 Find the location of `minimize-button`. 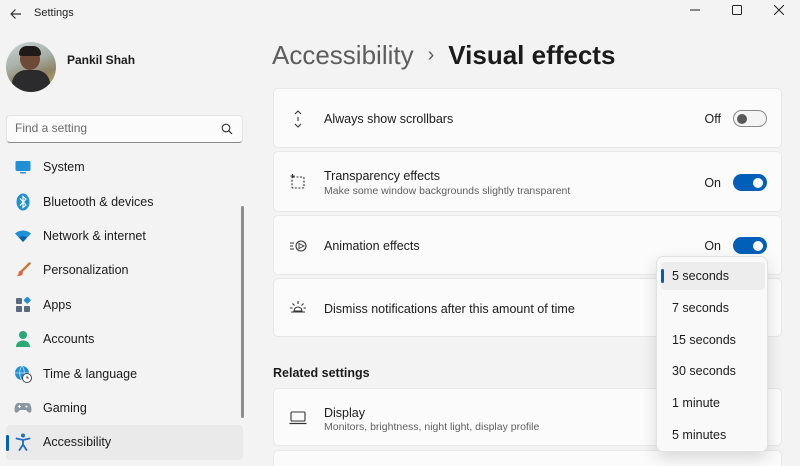

minimize-button is located at coordinates (695, 10).